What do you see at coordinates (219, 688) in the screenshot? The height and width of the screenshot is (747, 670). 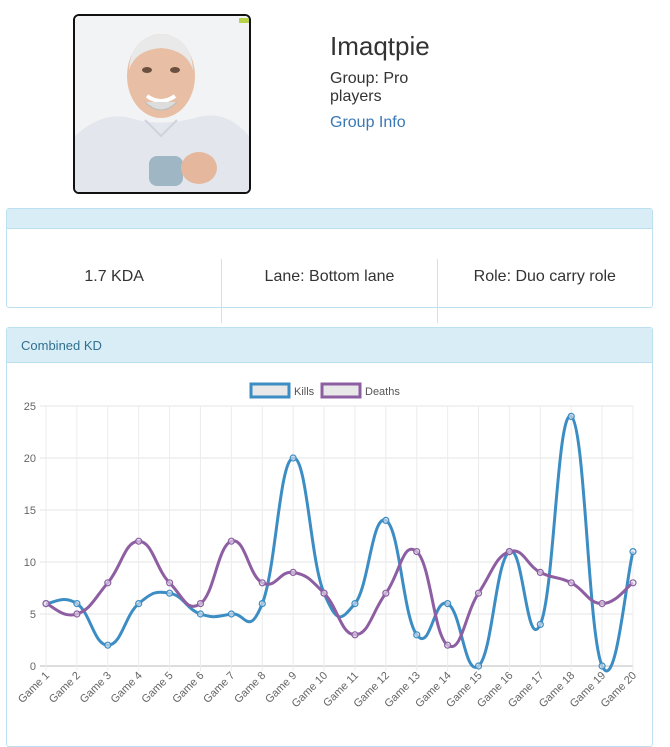 I see `x-tick-label: Game 7` at bounding box center [219, 688].